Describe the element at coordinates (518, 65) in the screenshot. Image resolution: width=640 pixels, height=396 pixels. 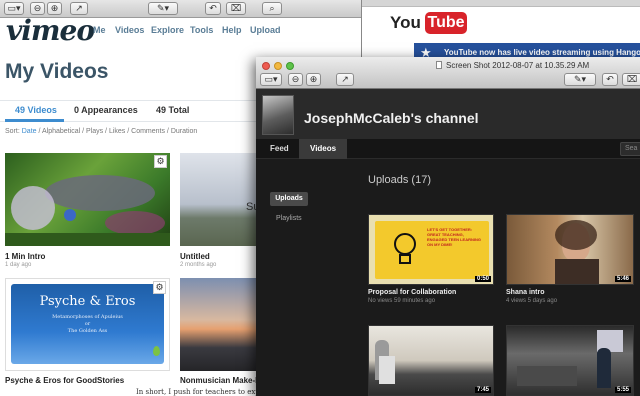
I see `window-title: Screen Shot 2012-08-07 at 10.35.29 AM` at that location.